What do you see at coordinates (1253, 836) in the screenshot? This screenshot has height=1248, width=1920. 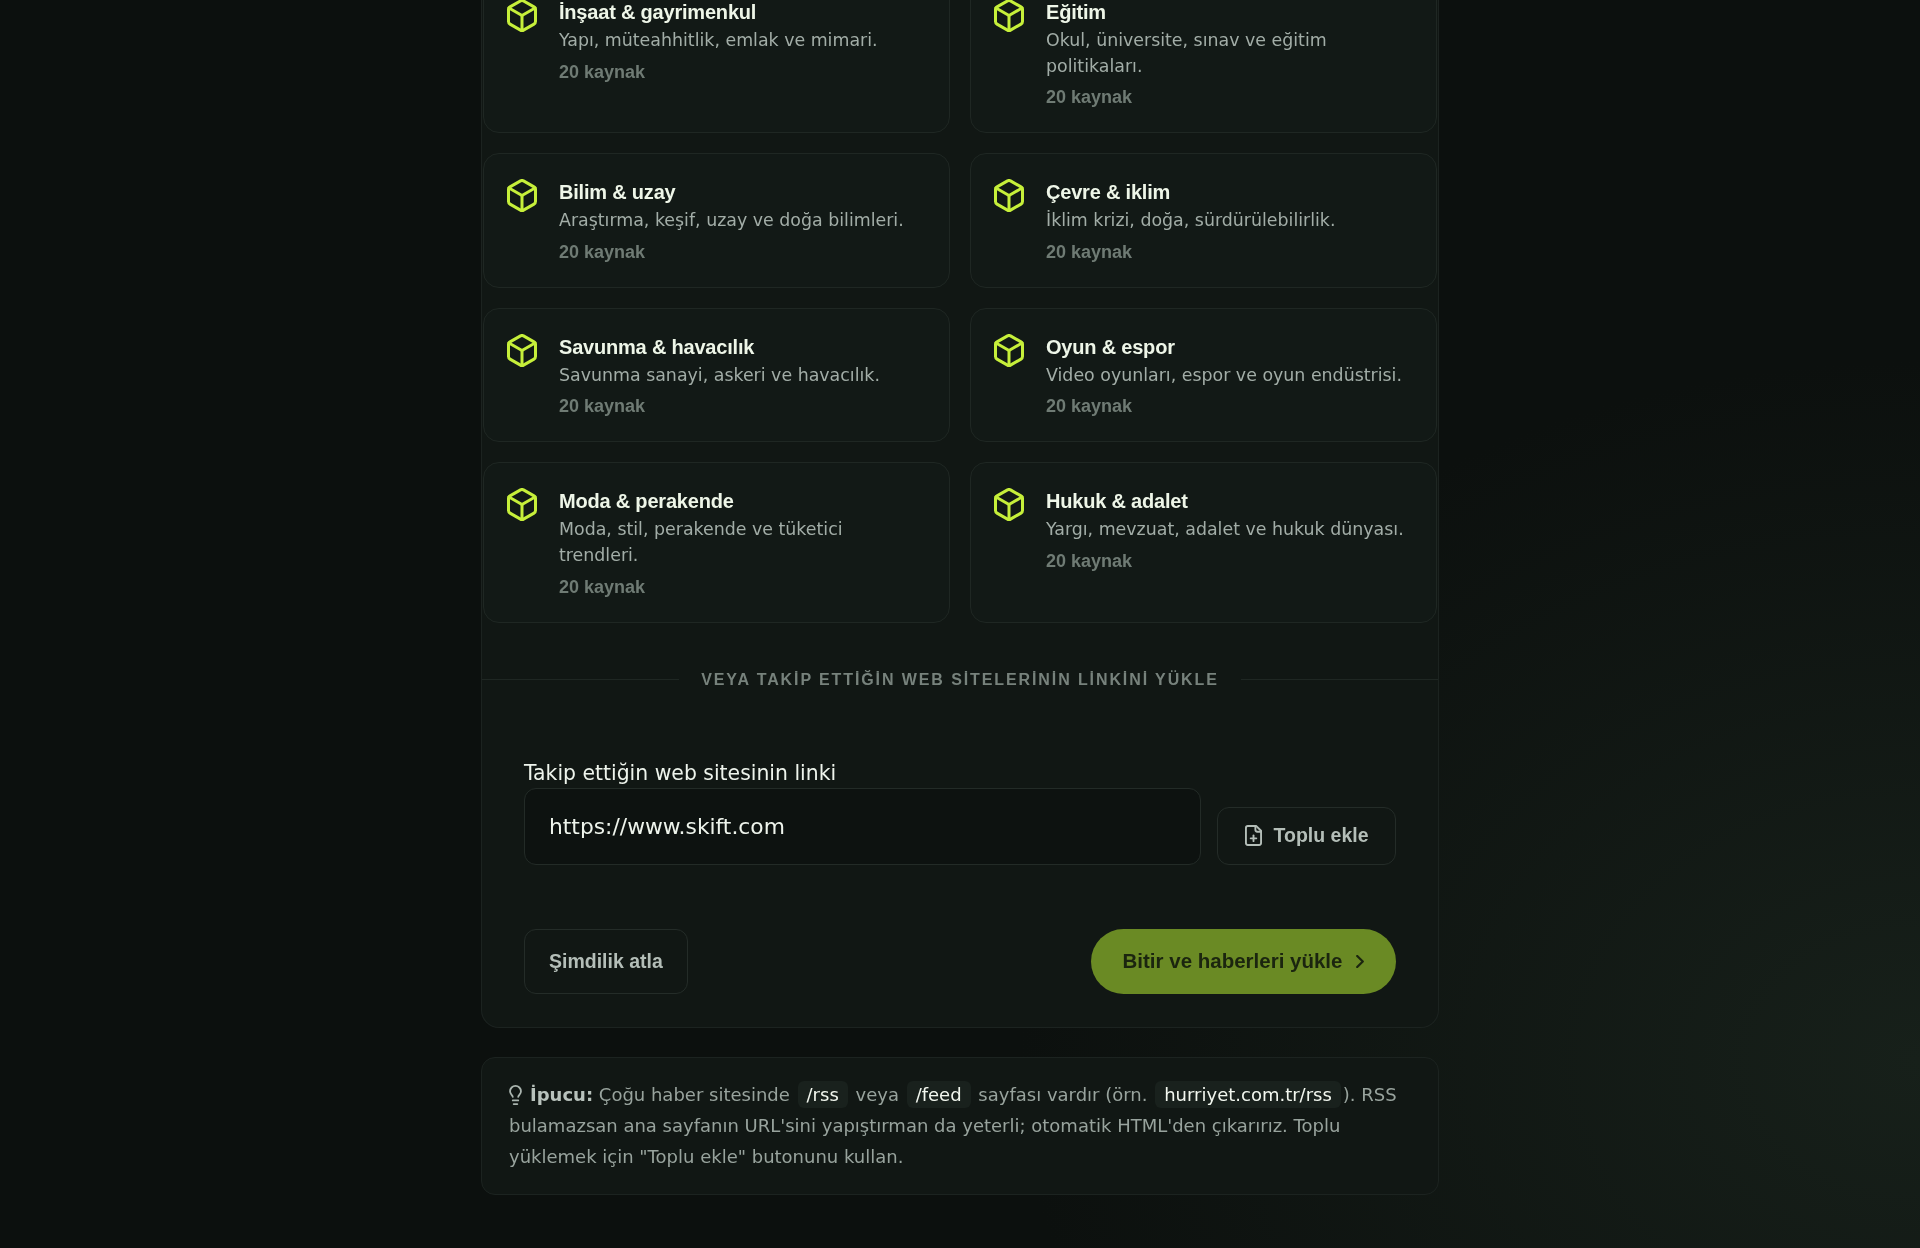 I see `file-plus-icon` at bounding box center [1253, 836].